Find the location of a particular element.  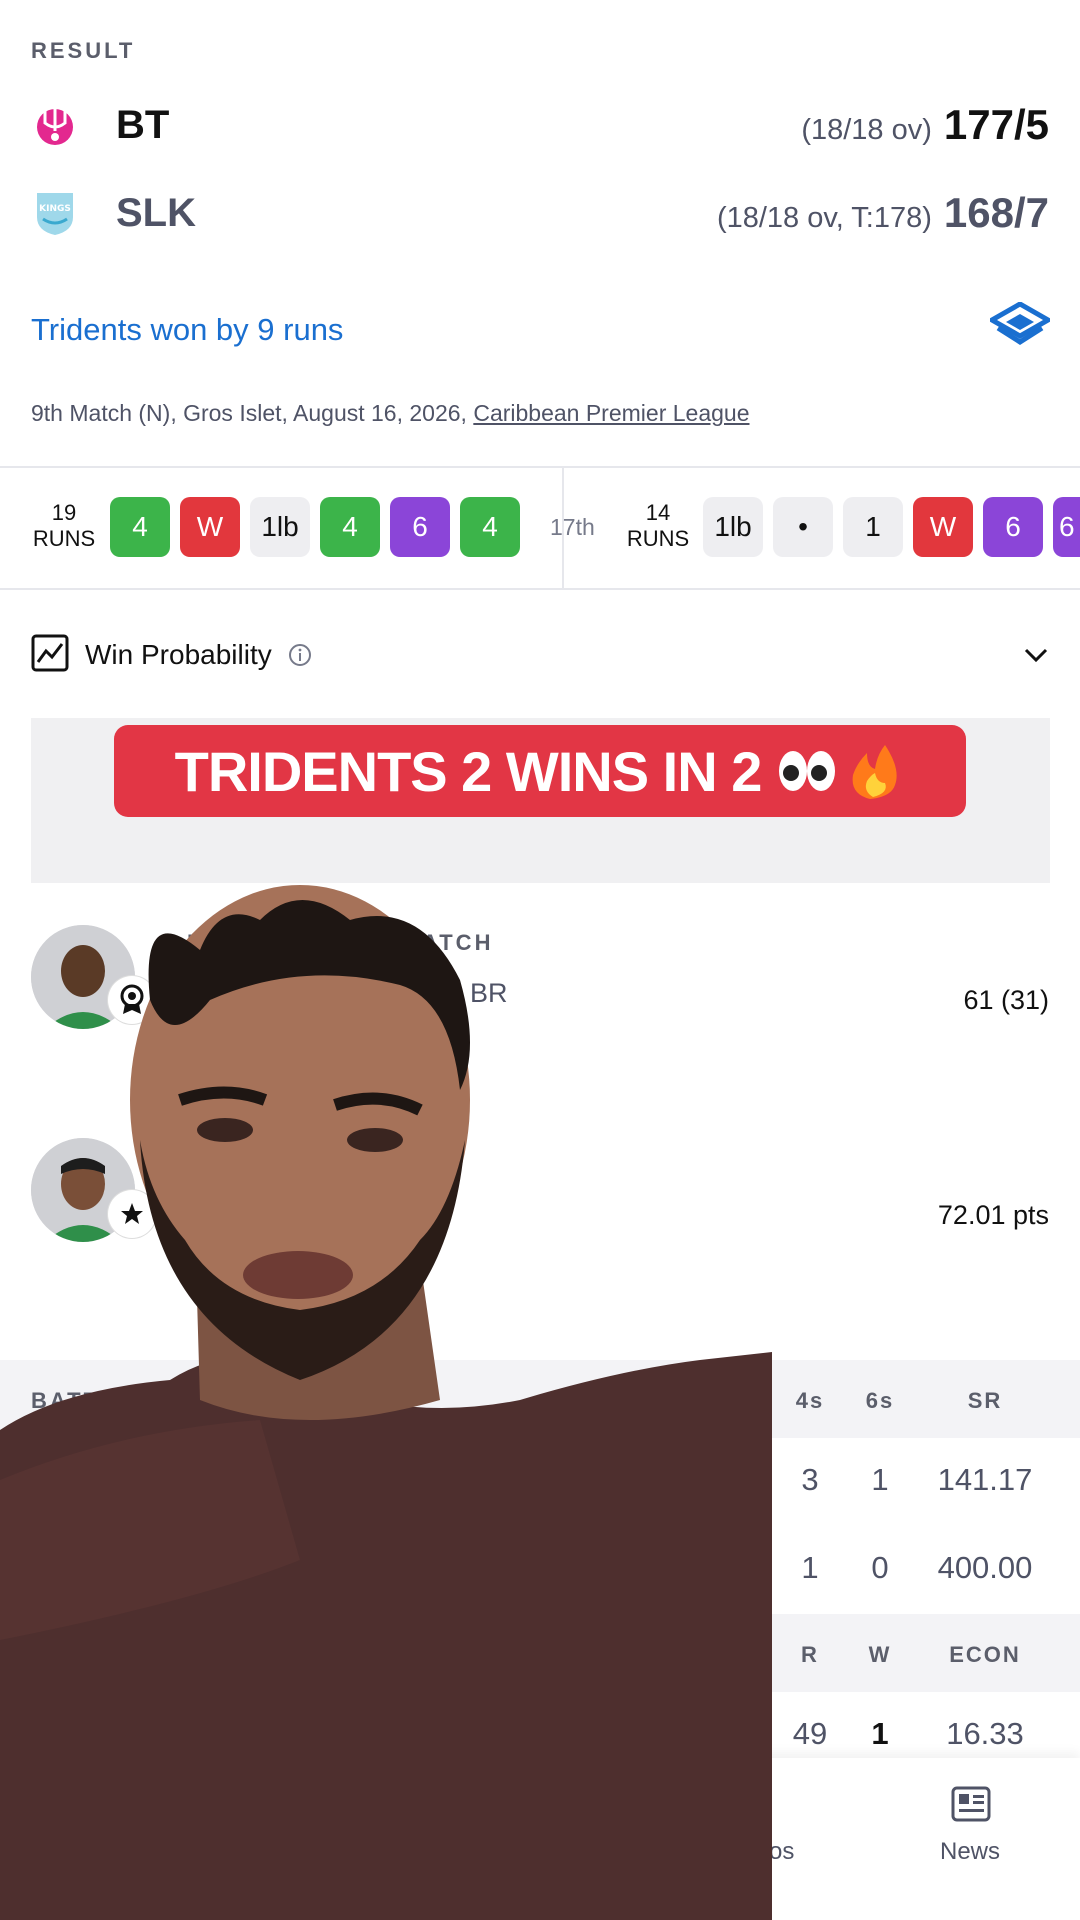

over-runs-summary: 14 RUNS is located at coordinates (658, 526).